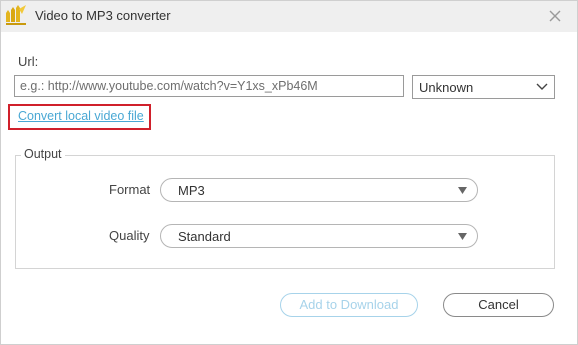 Image resolution: width=578 pixels, height=345 pixels. I want to click on convert-local-video-link: Convert local video file, so click(81, 116).